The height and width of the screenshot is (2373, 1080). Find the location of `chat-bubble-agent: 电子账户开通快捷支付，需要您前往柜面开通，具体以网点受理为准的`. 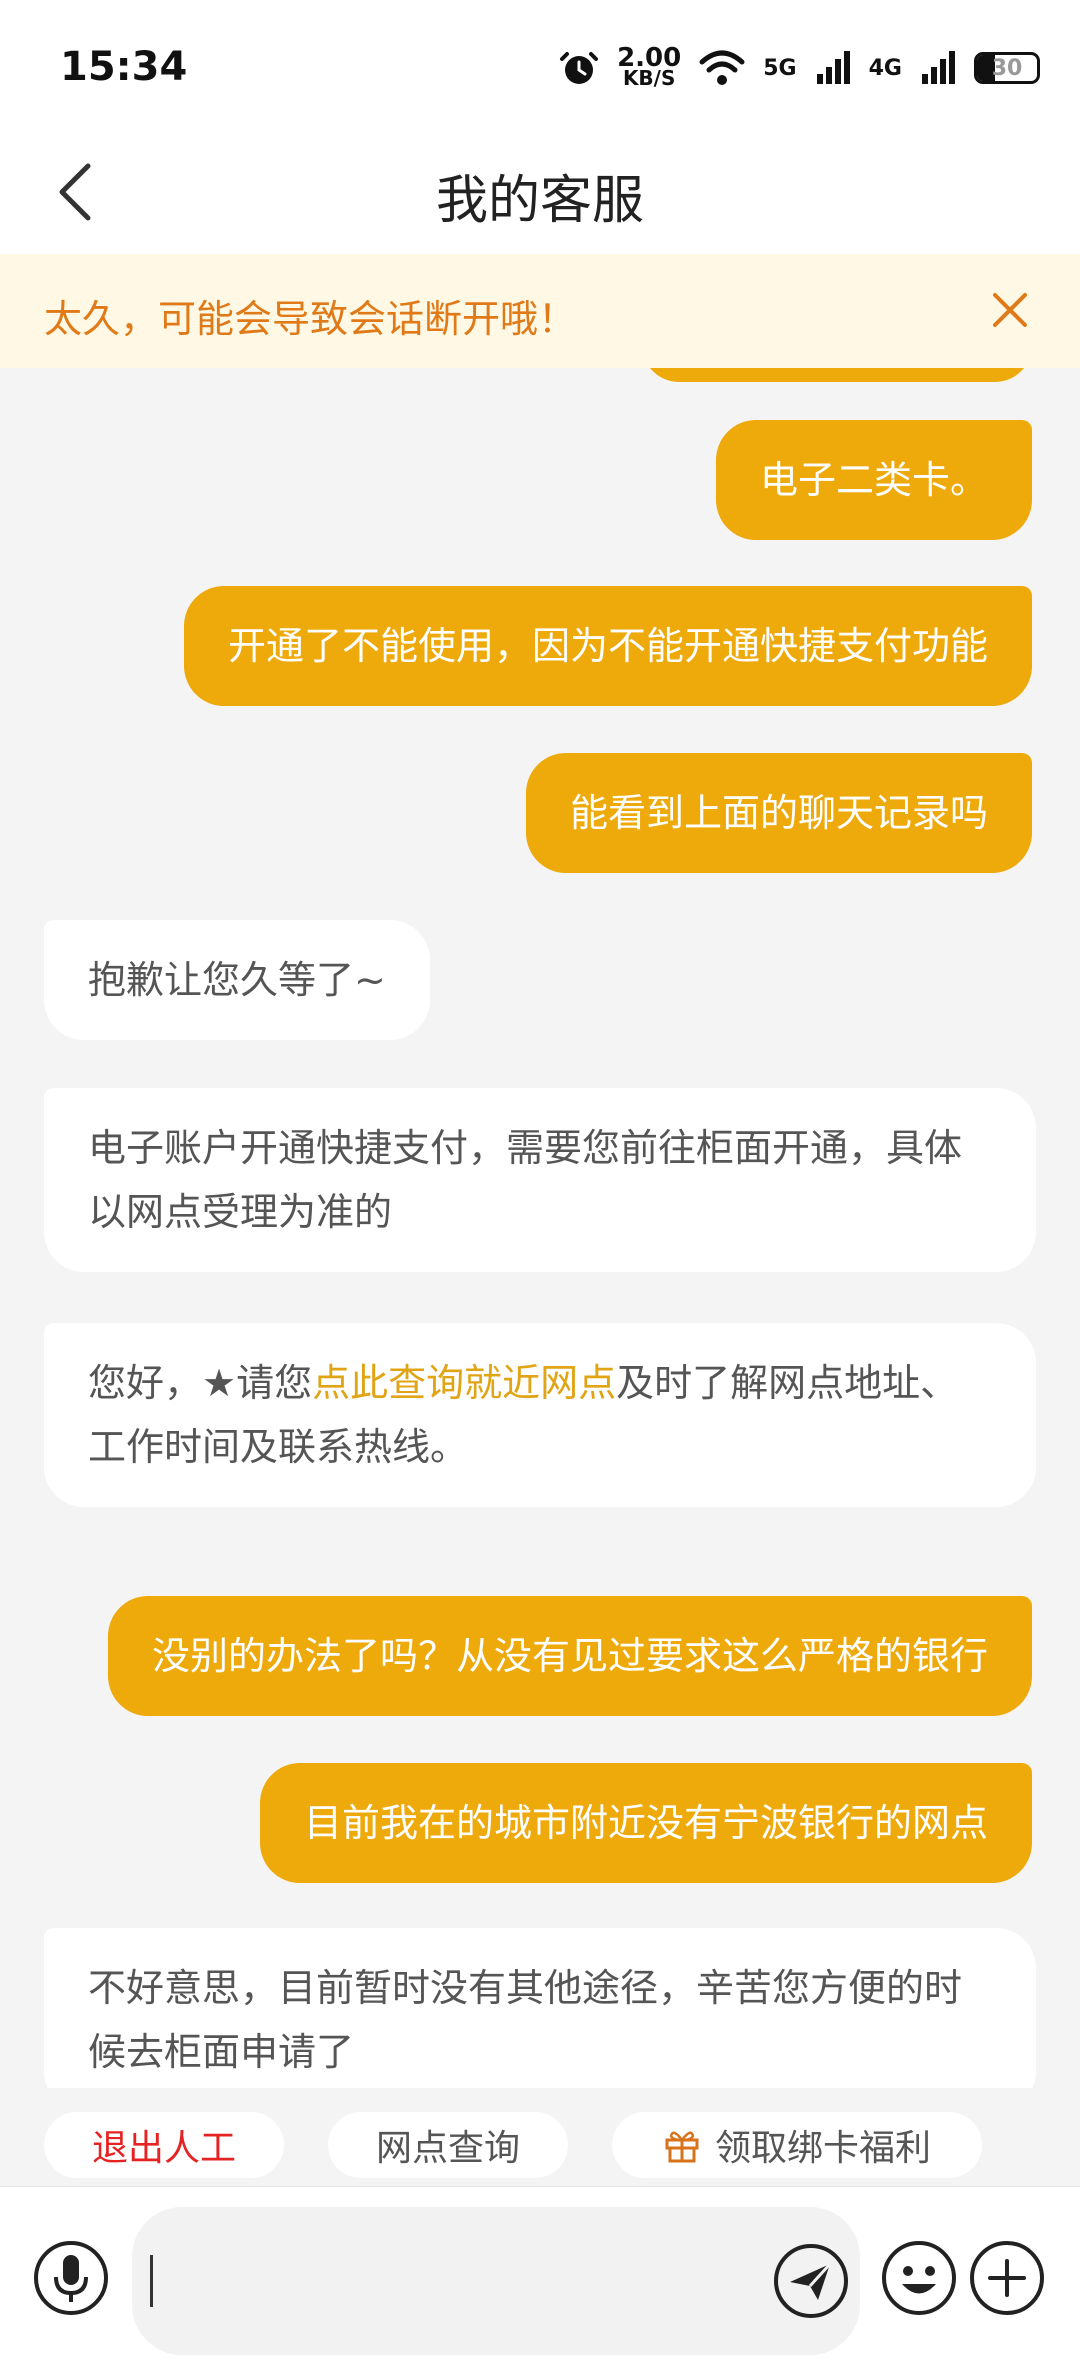

chat-bubble-agent: 电子账户开通快捷支付，需要您前往柜面开通，具体以网点受理为准的 is located at coordinates (540, 1180).